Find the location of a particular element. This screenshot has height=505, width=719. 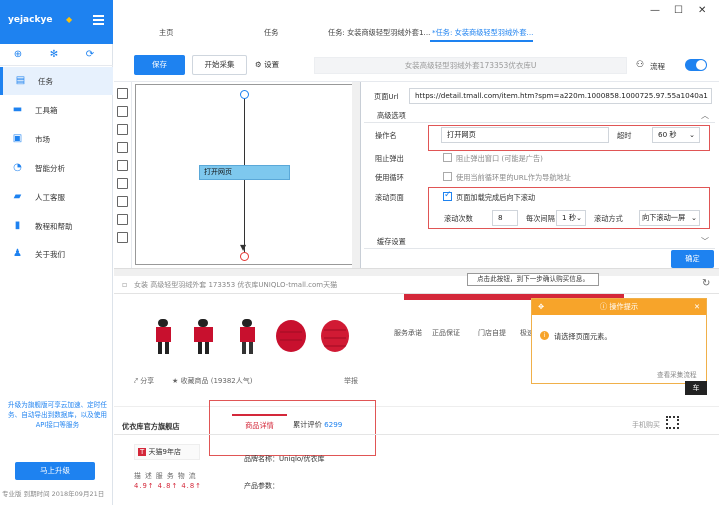

advanced-title: 高级选项 is located at coordinates (391, 115).